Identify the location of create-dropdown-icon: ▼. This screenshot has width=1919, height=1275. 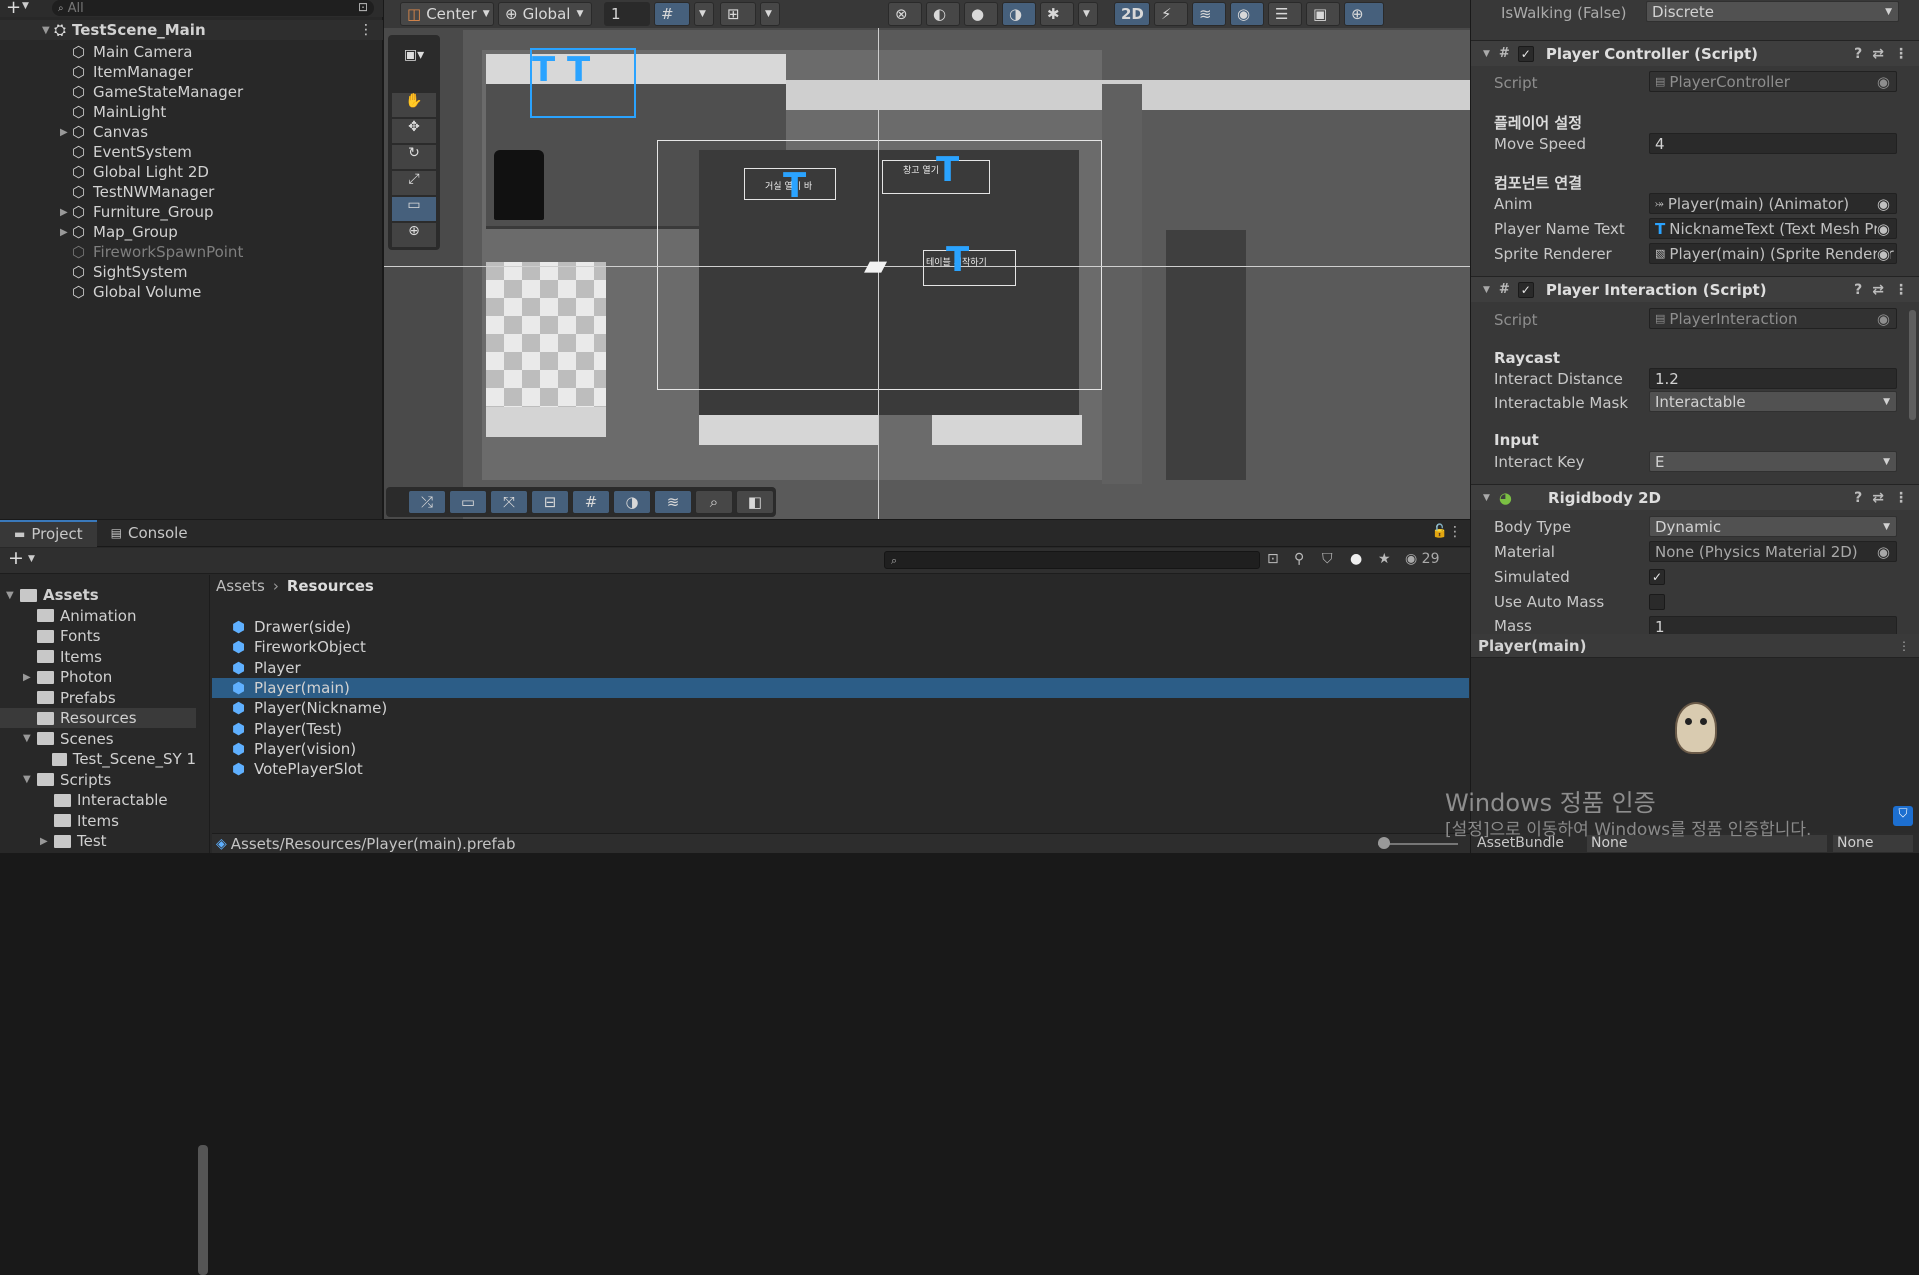
(31, 559).